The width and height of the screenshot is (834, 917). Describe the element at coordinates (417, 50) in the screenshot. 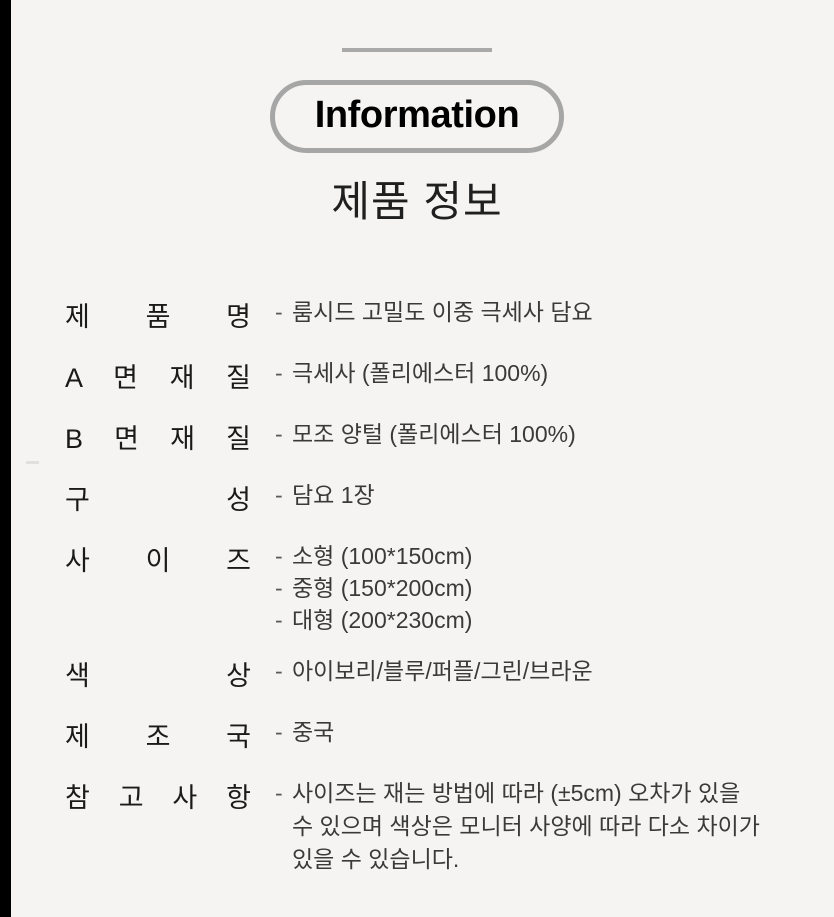

I see `top-divider-rule` at that location.